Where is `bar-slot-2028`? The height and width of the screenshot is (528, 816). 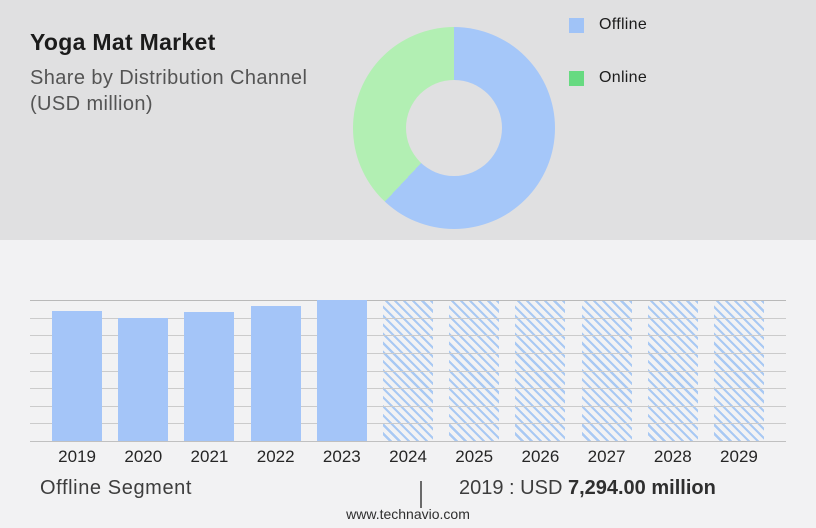
bar-slot-2028 is located at coordinates (673, 370).